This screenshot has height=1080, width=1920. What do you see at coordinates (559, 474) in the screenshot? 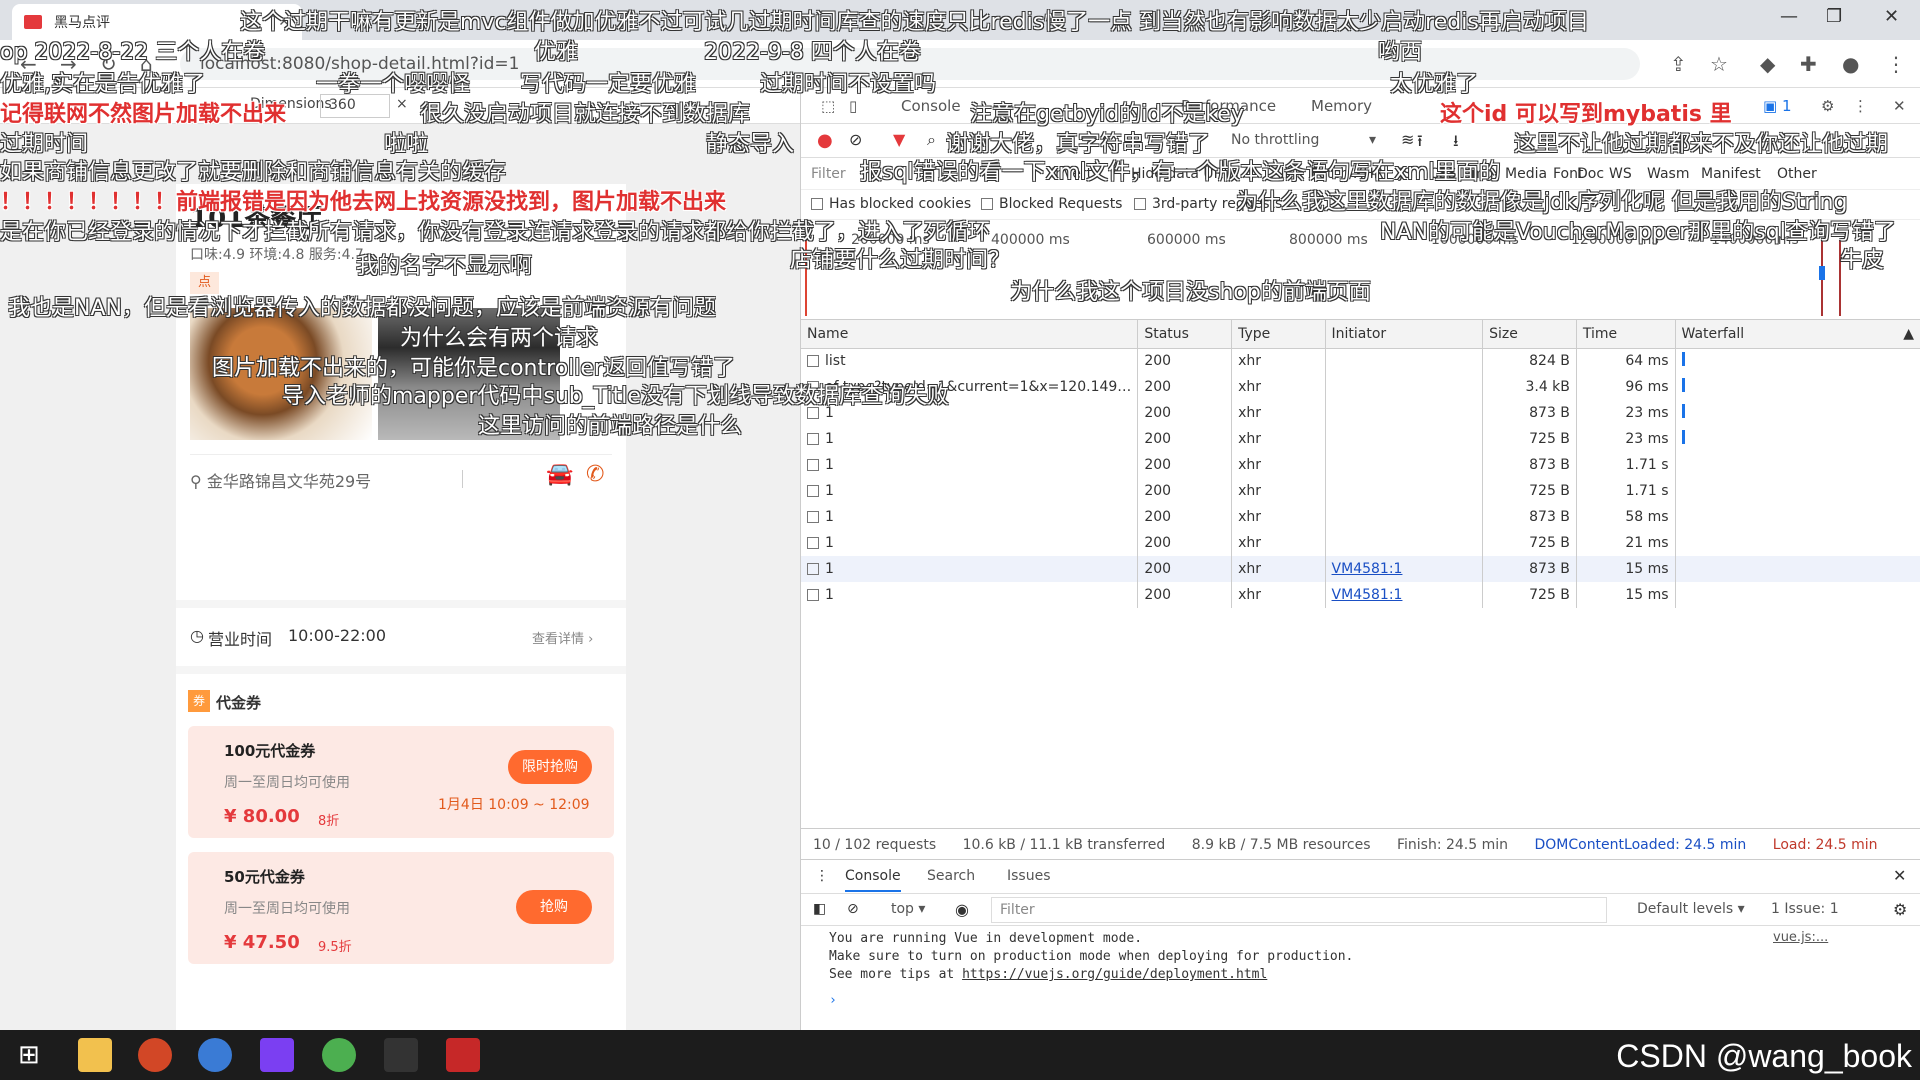
I see `car-icon: 🚘` at bounding box center [559, 474].